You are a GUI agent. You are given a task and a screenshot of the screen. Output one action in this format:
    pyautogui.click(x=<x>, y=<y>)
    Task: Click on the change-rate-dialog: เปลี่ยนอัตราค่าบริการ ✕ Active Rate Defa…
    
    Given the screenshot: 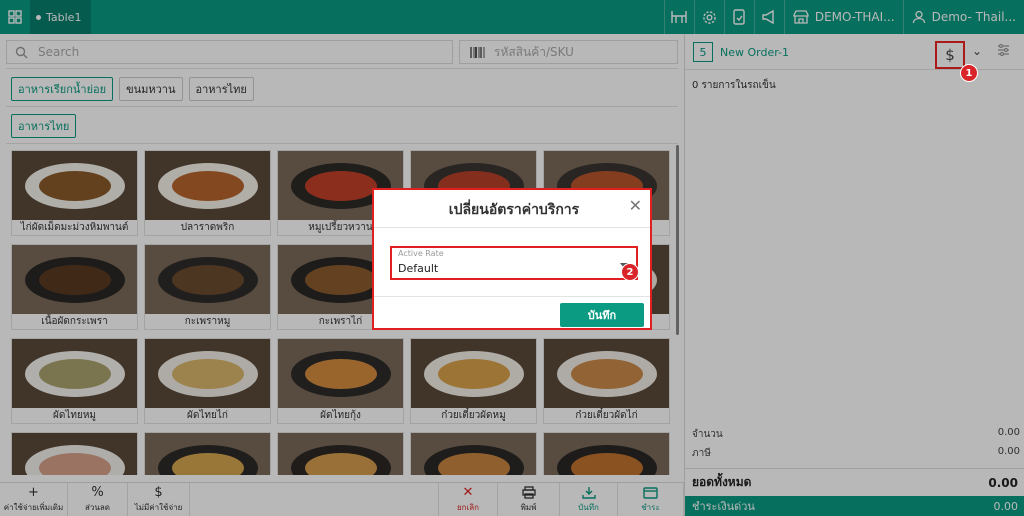 What is the action you would take?
    pyautogui.click(x=512, y=259)
    